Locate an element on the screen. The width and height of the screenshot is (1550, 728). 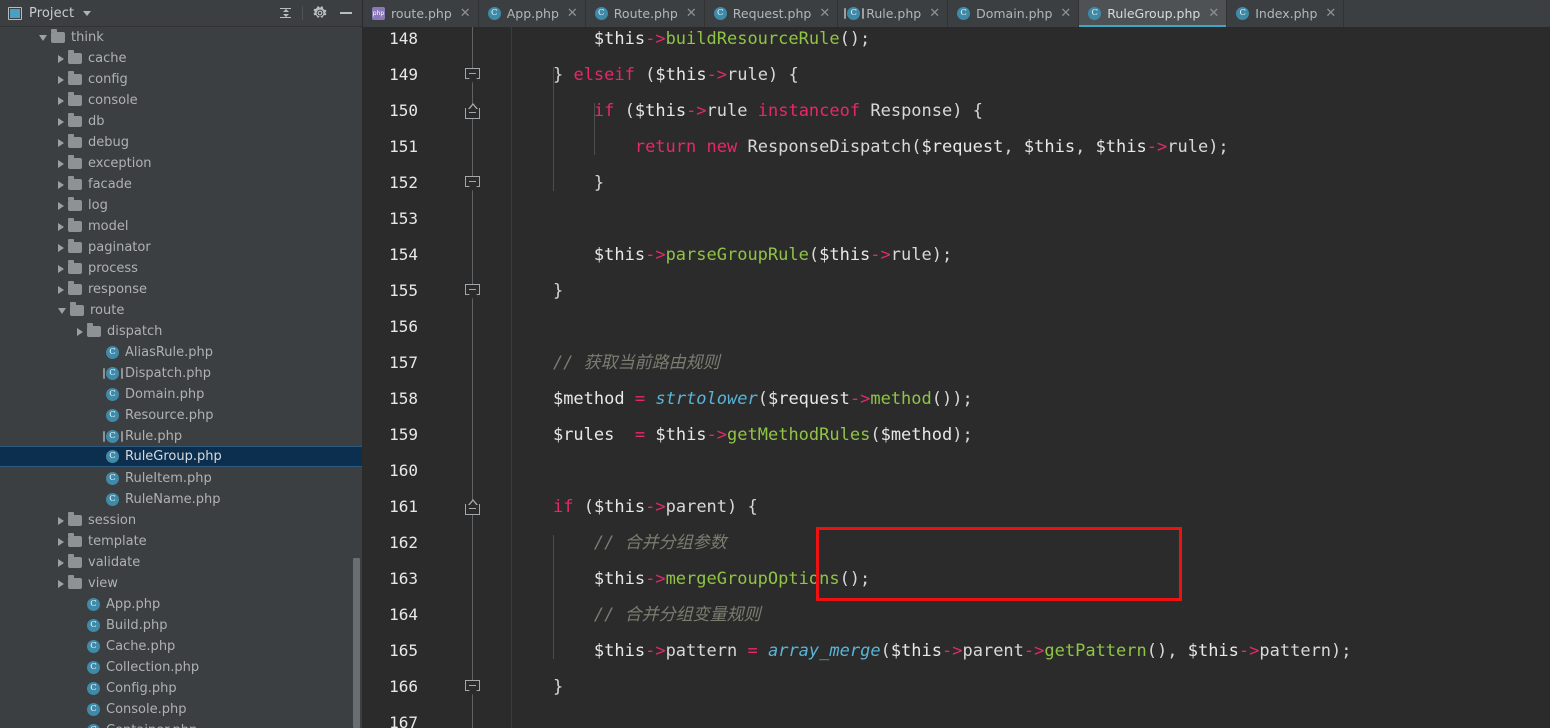
settings-button is located at coordinates (320, 13).